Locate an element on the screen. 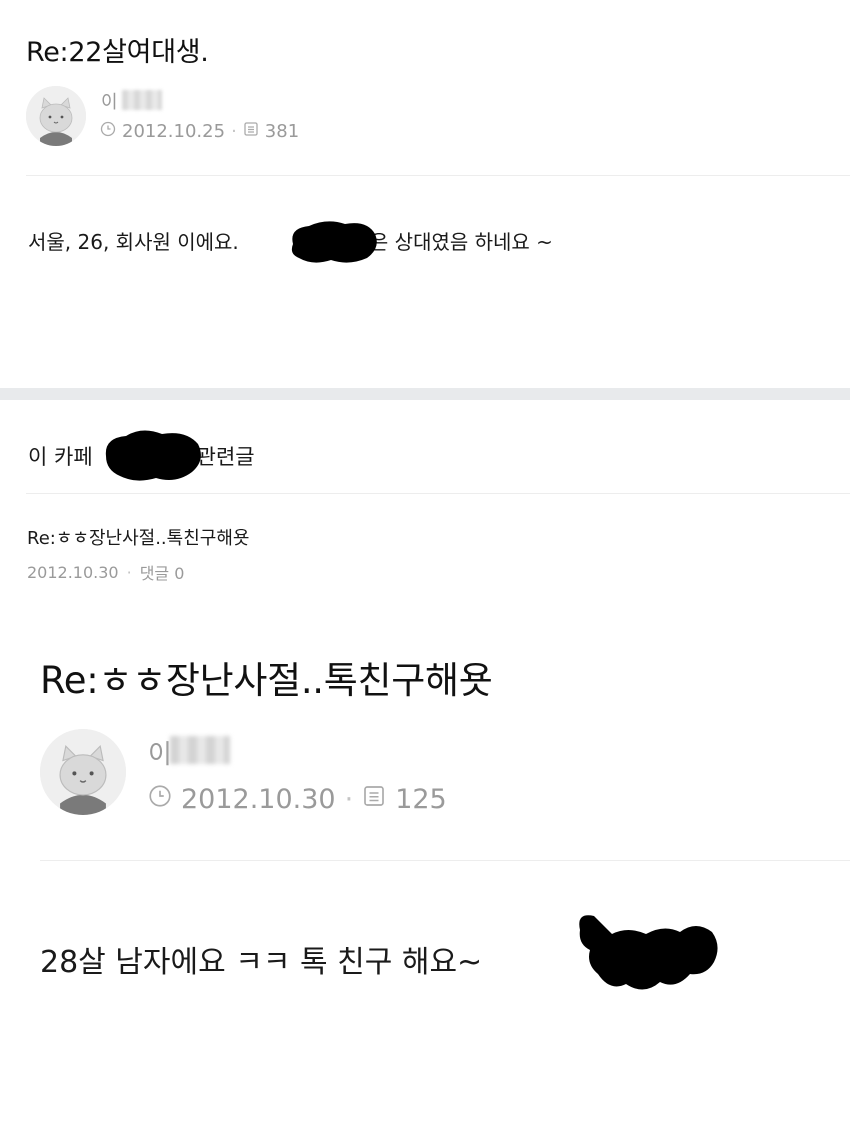 The image size is (850, 1142). post-body-text: 서울, 26, 회사원 이에요. is located at coordinates (137, 242).